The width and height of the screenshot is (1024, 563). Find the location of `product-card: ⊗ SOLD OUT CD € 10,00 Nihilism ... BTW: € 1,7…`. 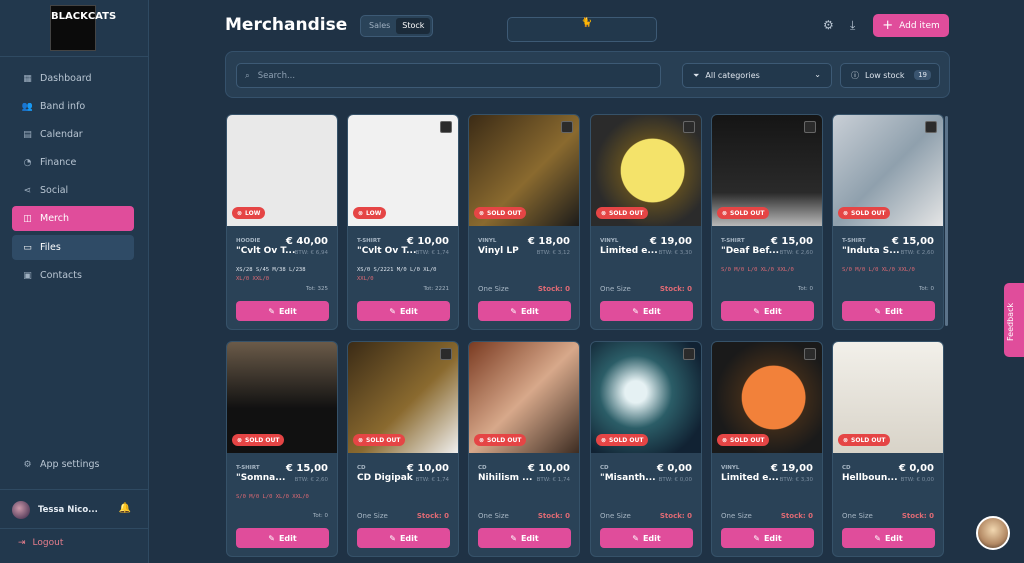

product-card: ⊗ SOLD OUT CD € 10,00 Nihilism ... BTW: € 1,7… is located at coordinates (524, 449).